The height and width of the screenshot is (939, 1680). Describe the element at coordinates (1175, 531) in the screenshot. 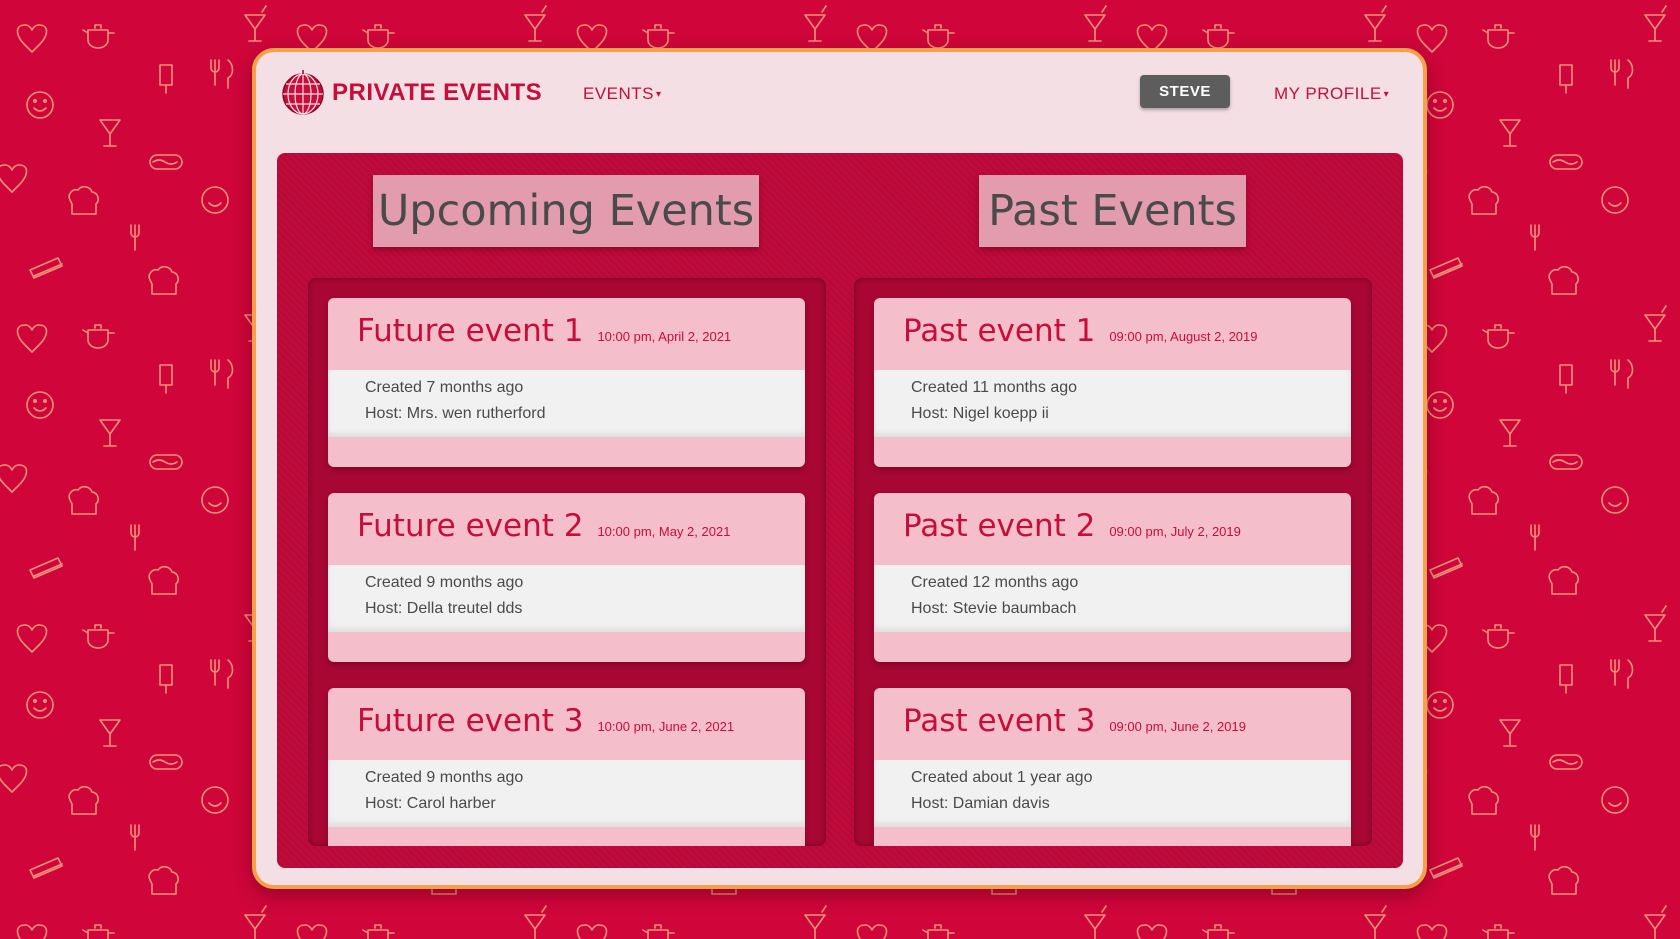

I see `event-date: 09:00 pm, July 2, 2019` at that location.